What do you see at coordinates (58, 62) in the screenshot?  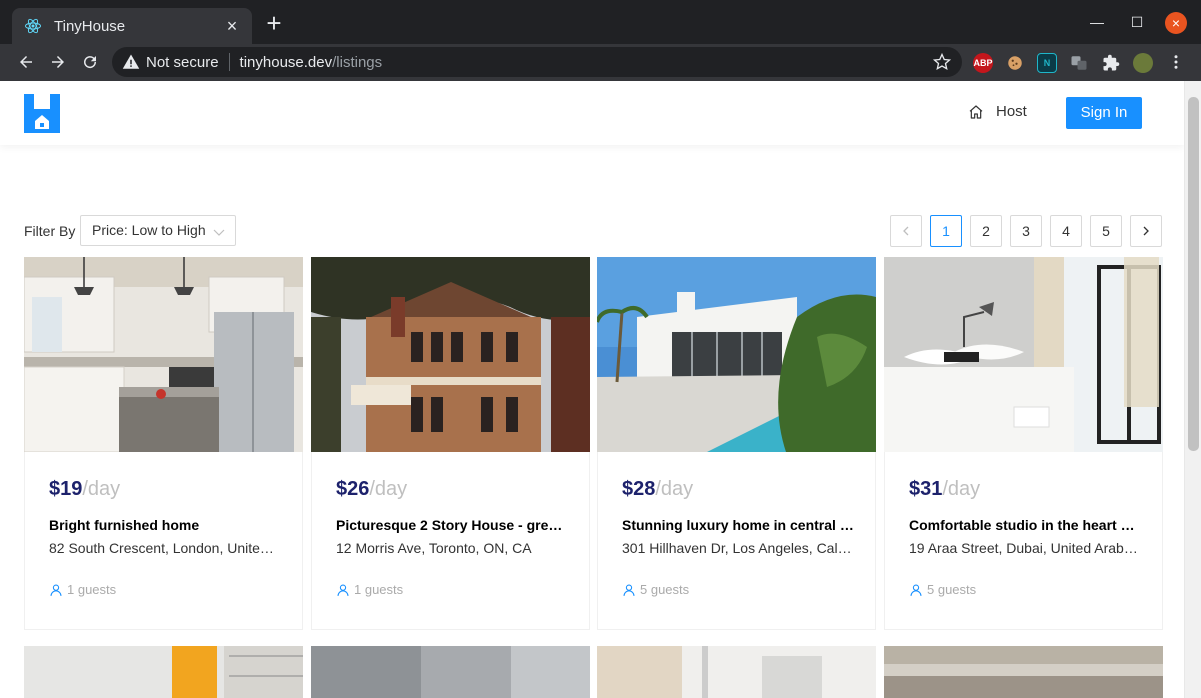 I see `forward-button` at bounding box center [58, 62].